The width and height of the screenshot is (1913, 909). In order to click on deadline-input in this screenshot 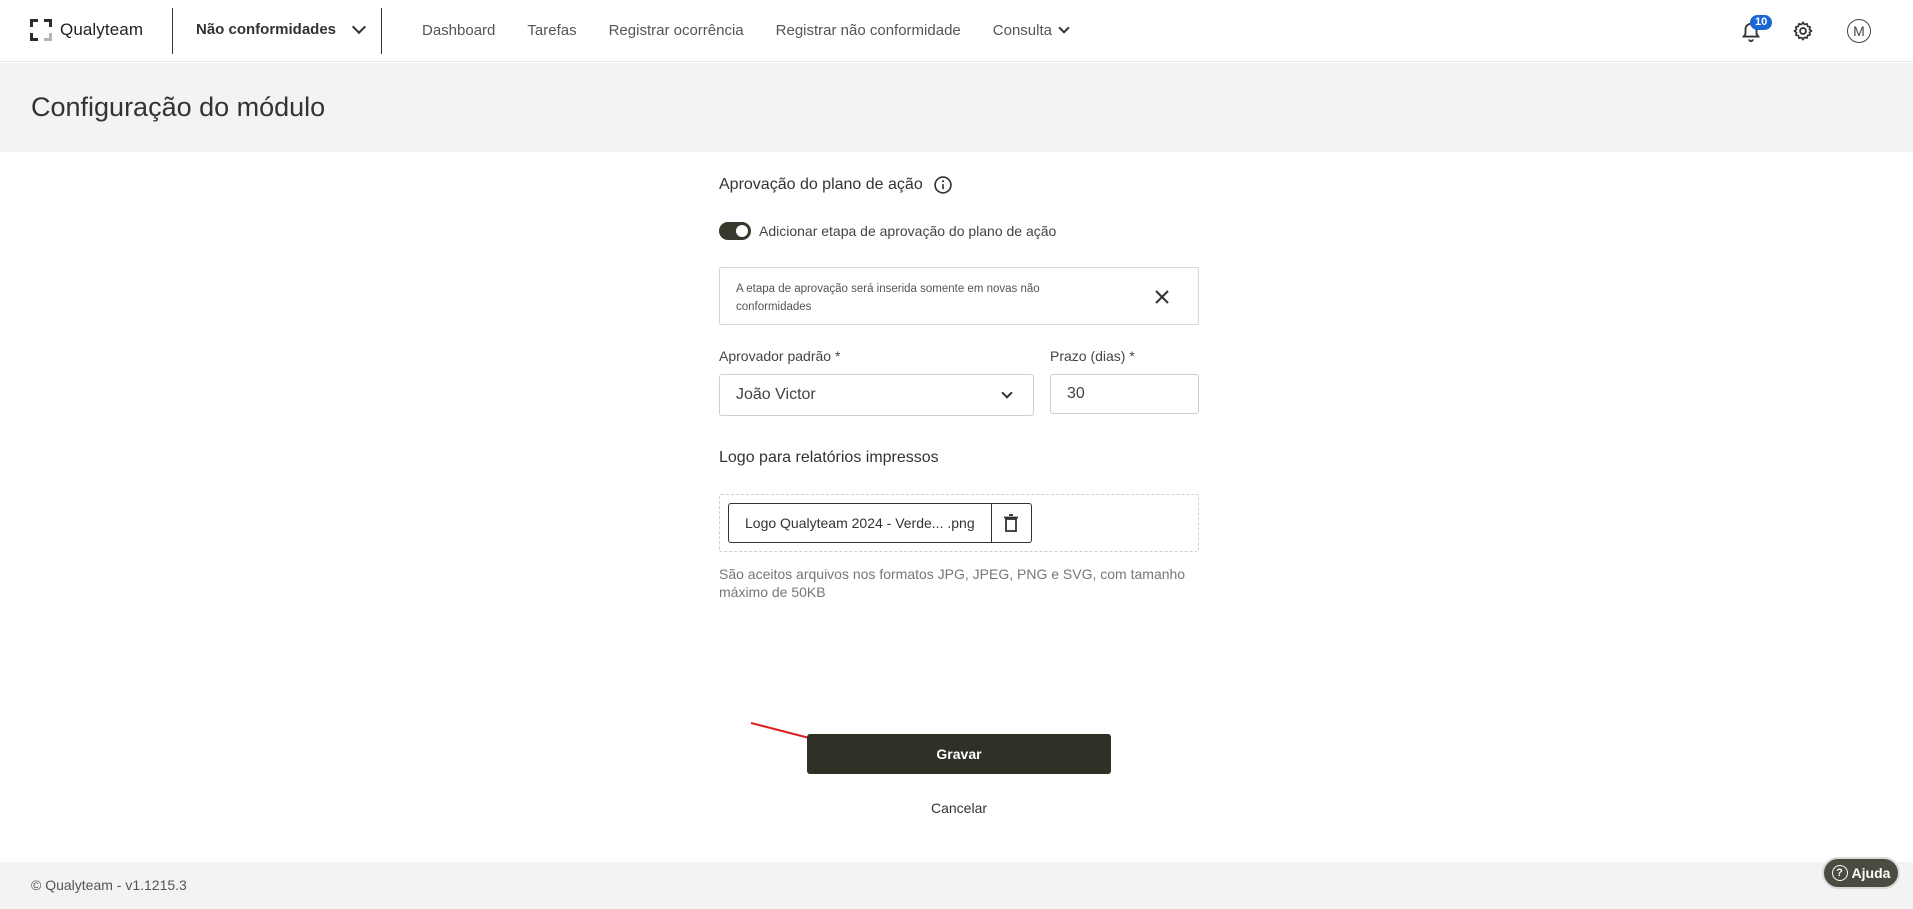, I will do `click(1124, 394)`.